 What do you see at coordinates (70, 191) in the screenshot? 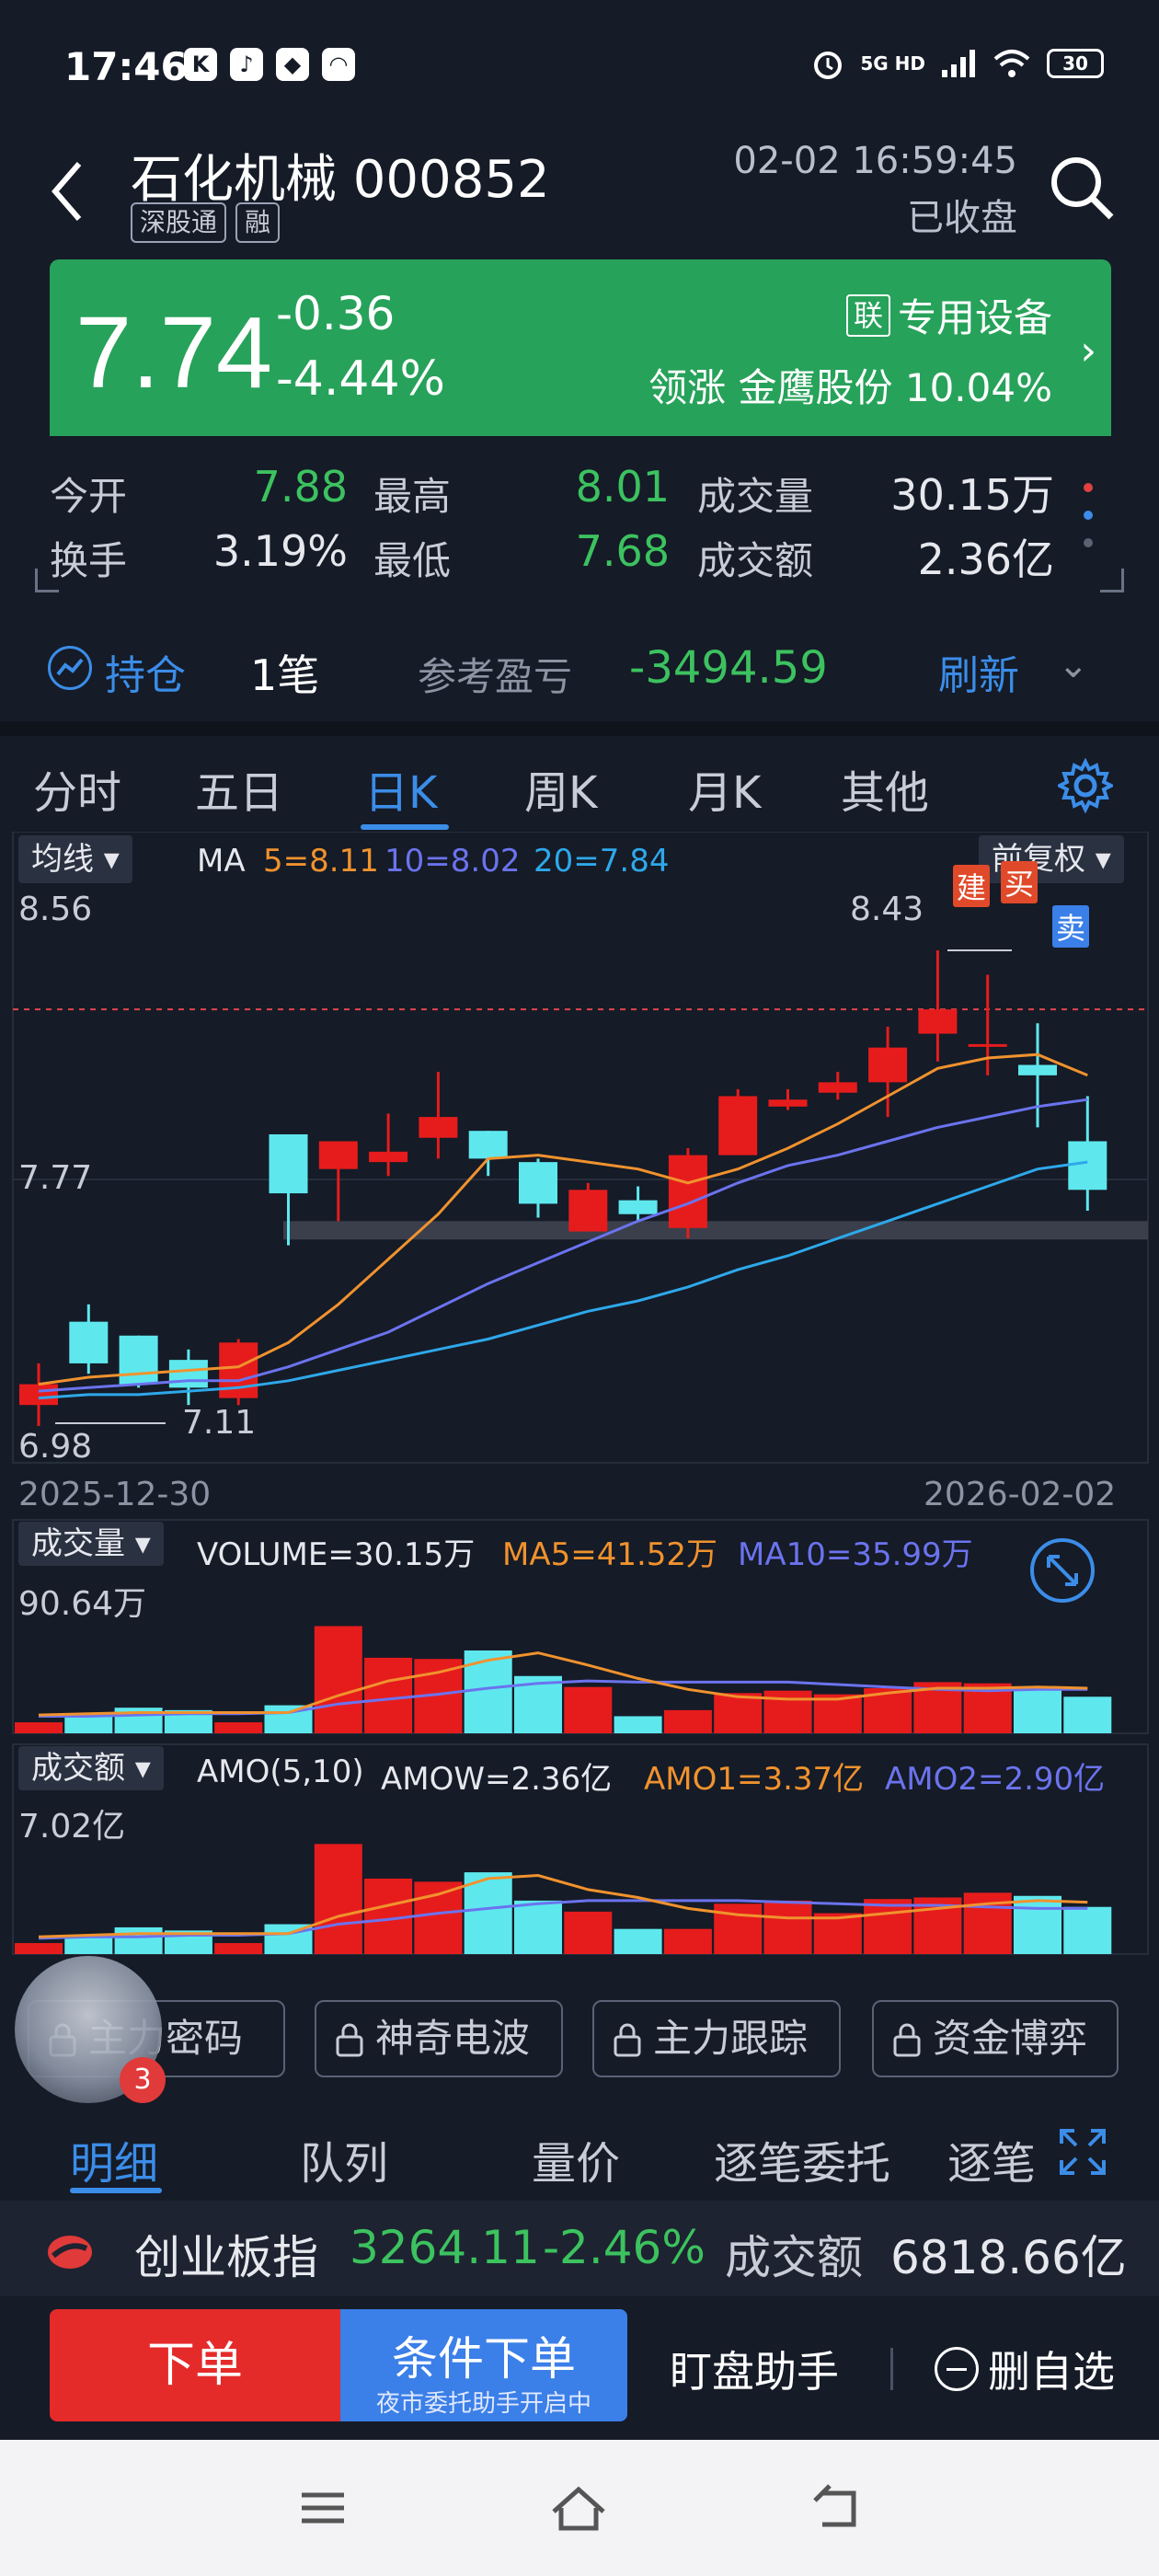
I see `back-arrow-icon` at bounding box center [70, 191].